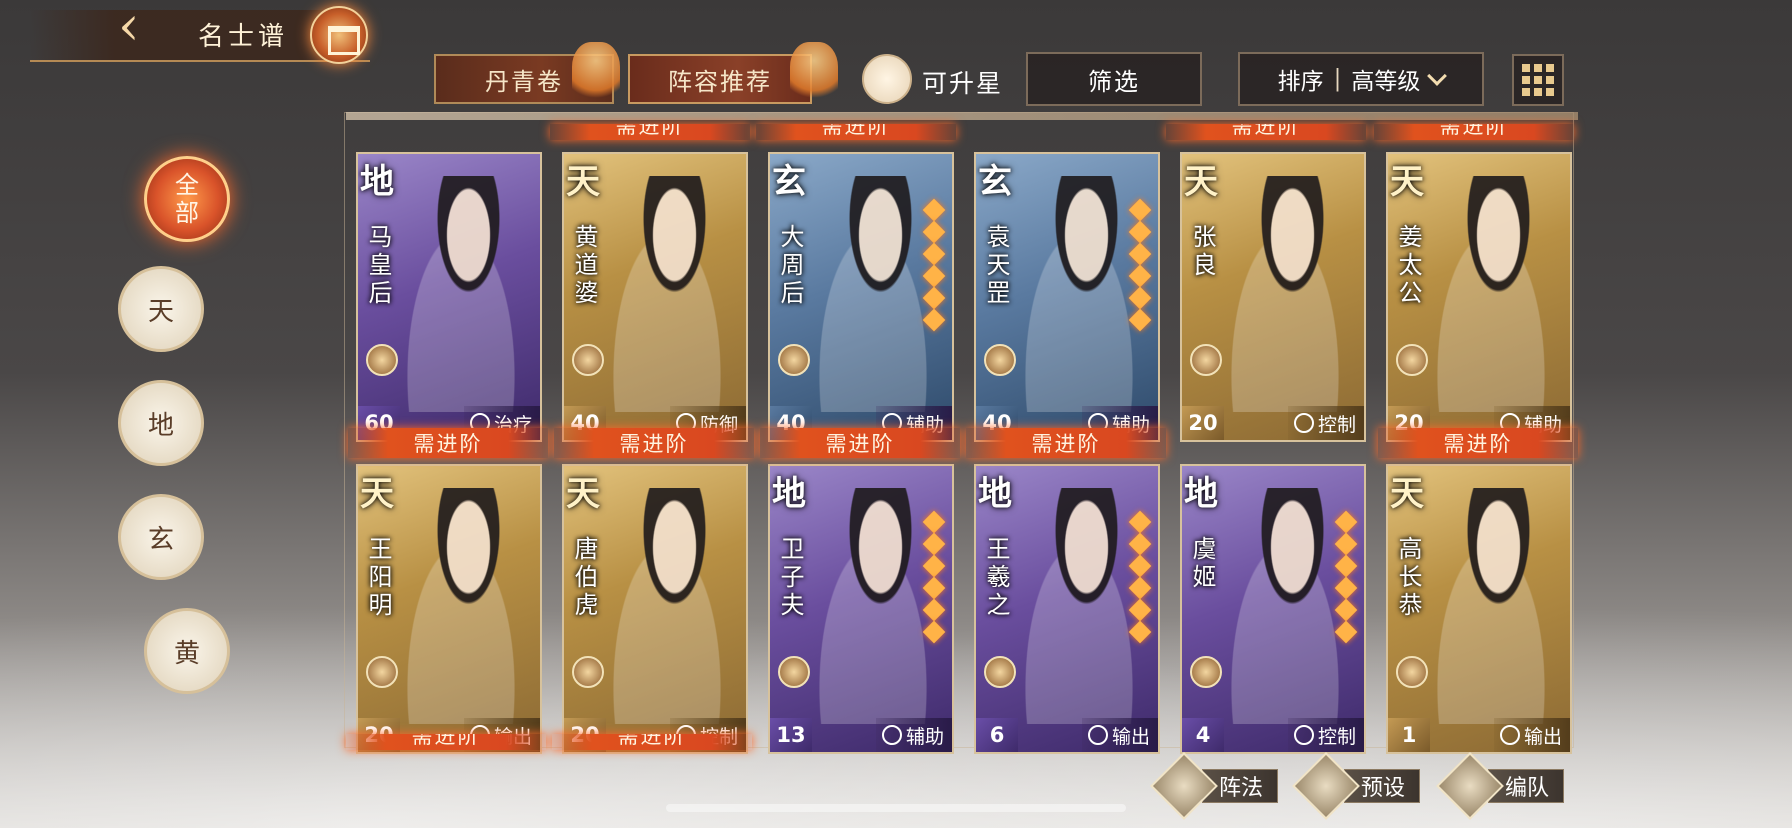  I want to click on boat-deco-icon, so click(596, 73).